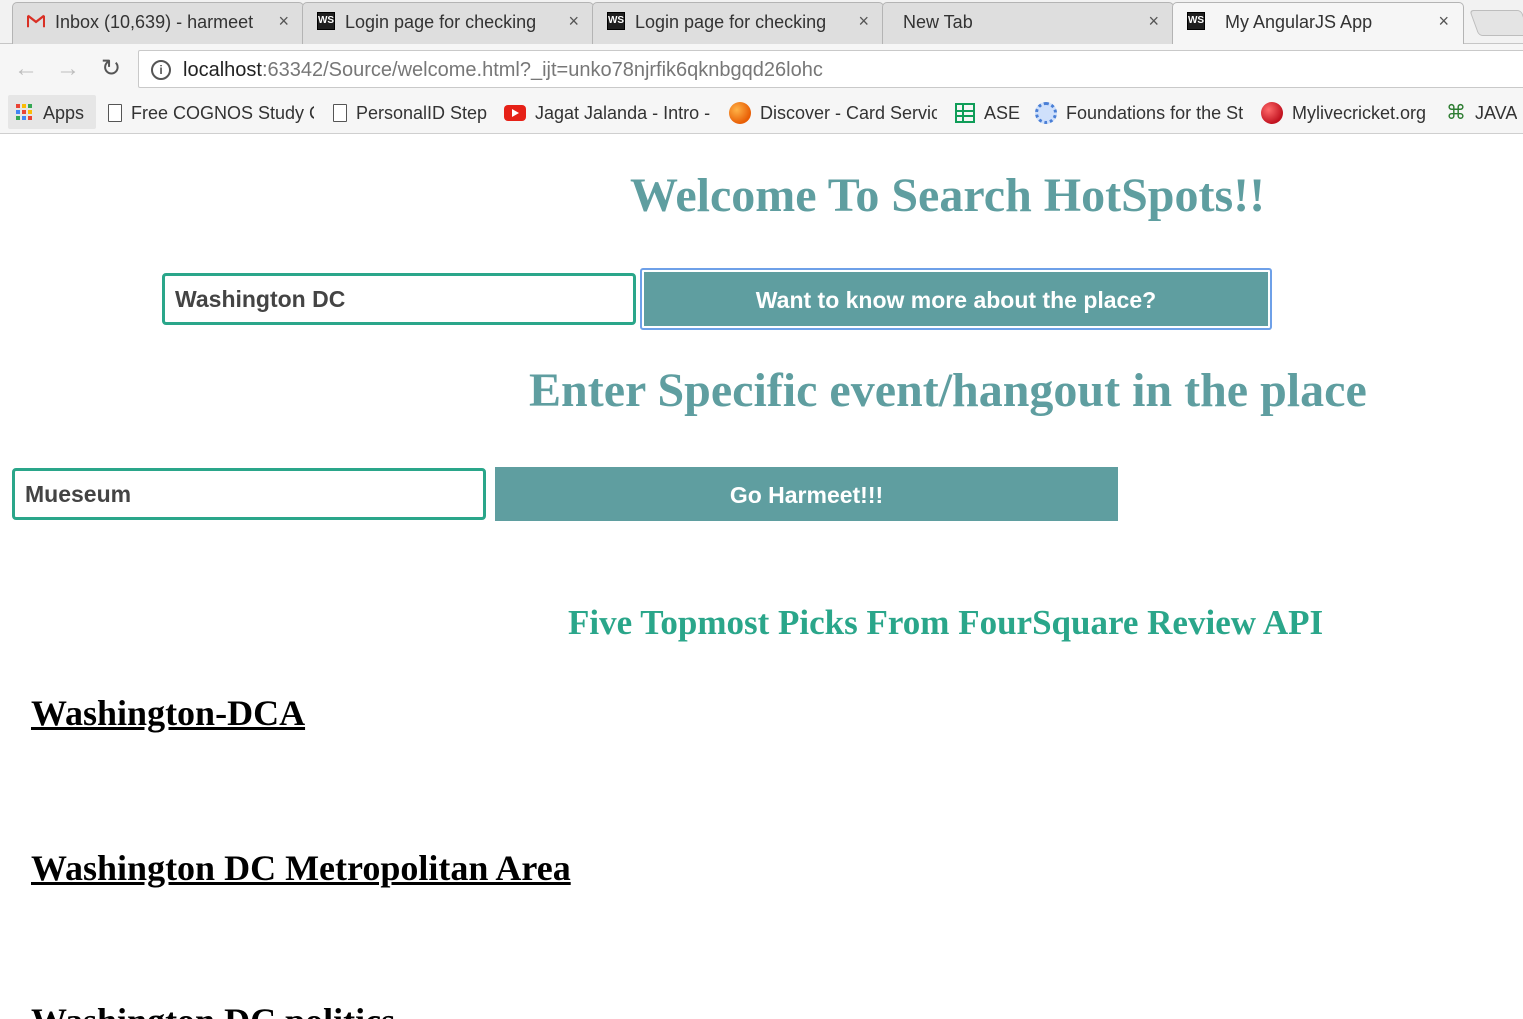  I want to click on bookmark-label: Foundations for the St, so click(1154, 112).